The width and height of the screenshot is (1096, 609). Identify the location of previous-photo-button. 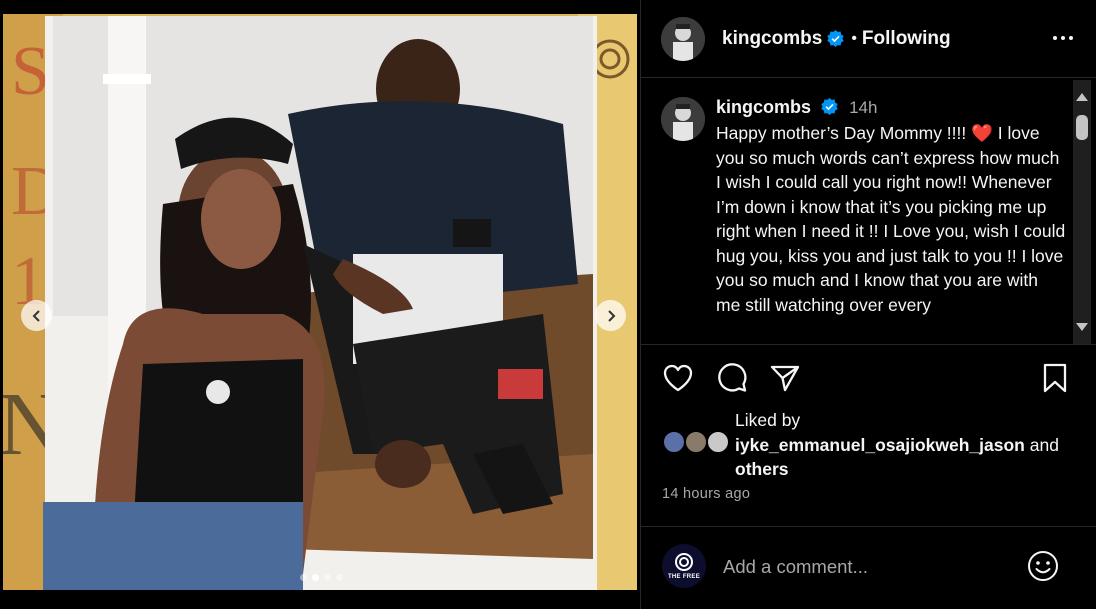
(36, 315).